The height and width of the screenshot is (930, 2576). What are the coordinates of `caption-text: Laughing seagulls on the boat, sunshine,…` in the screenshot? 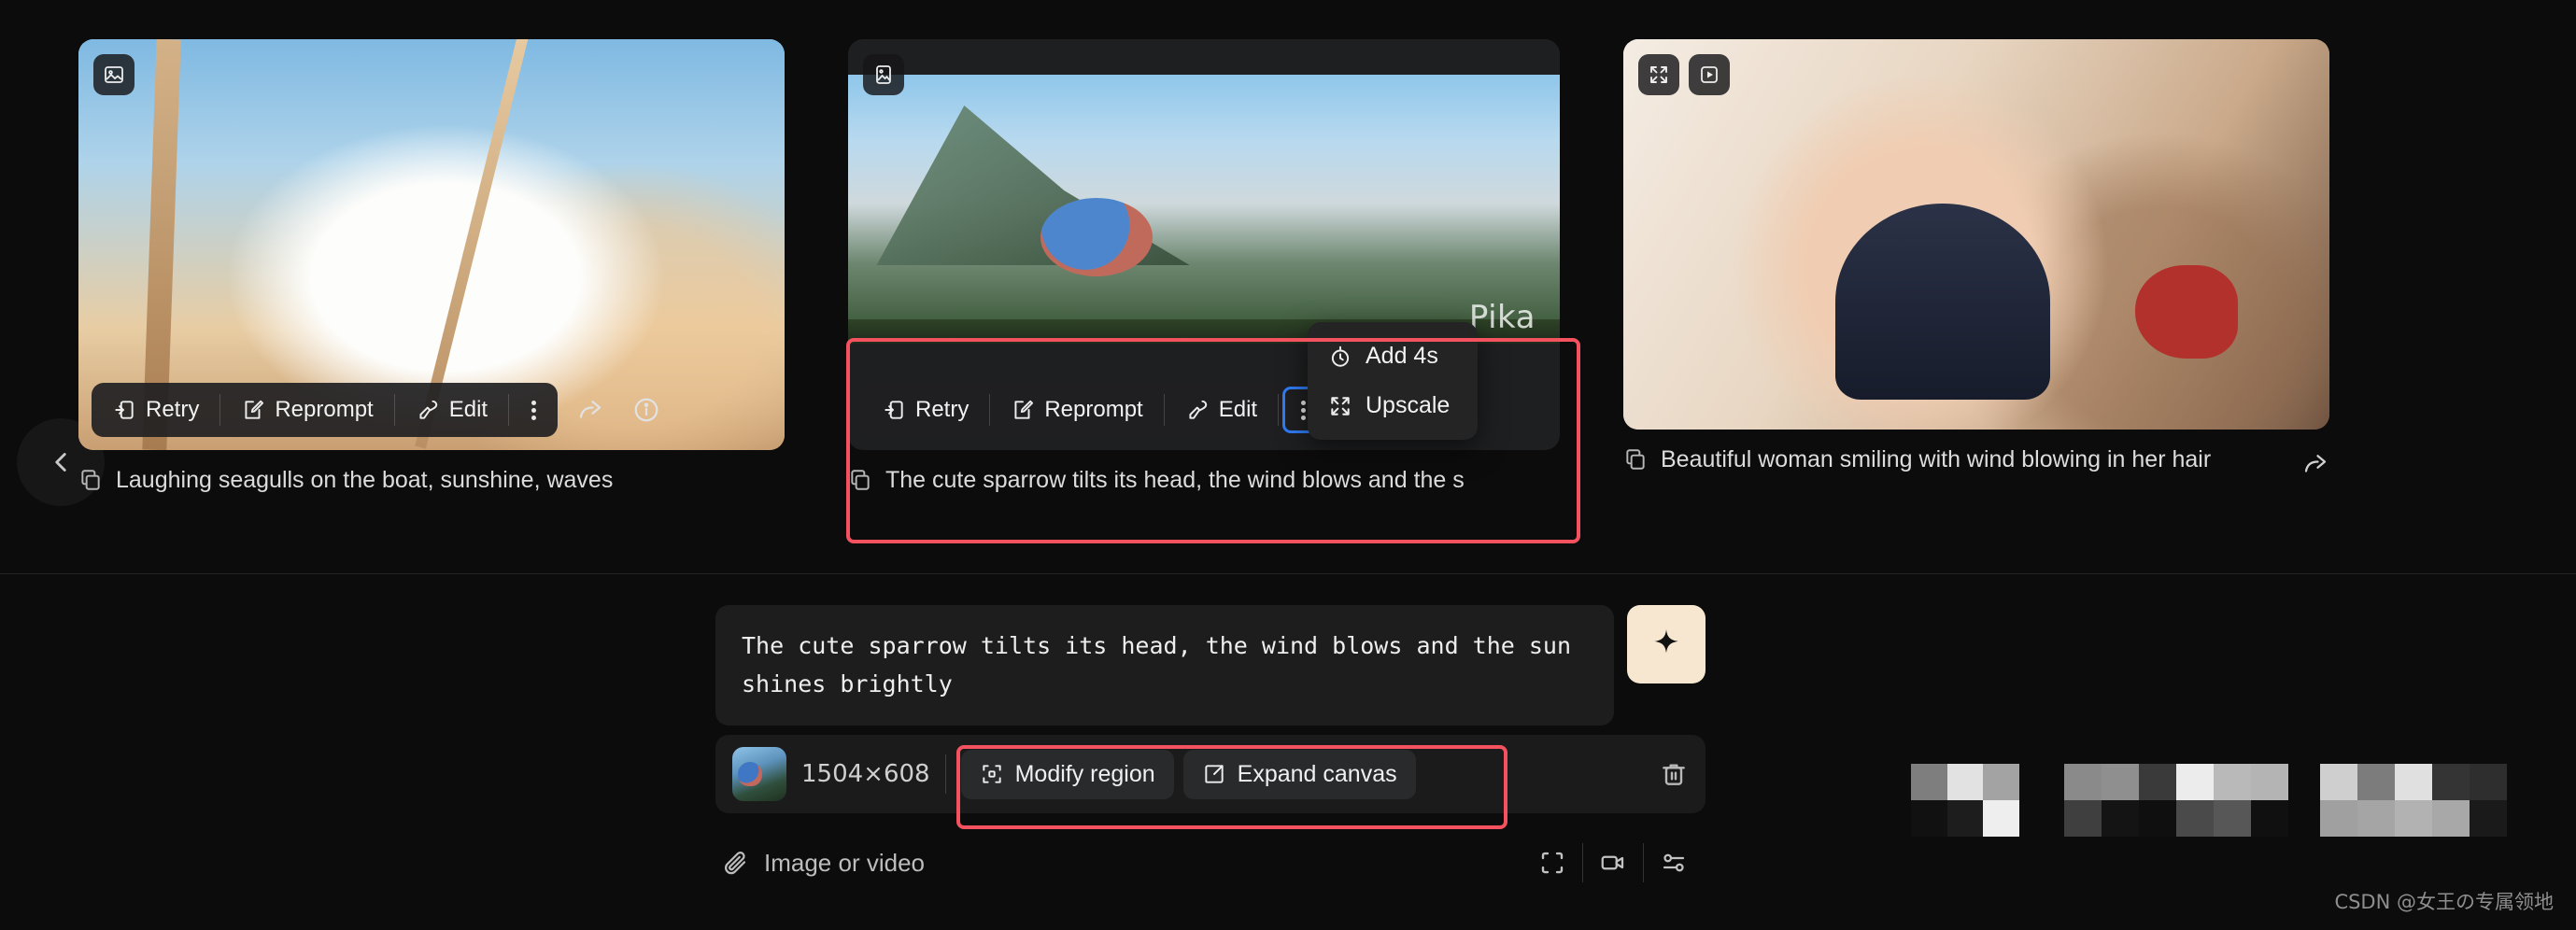 It's located at (365, 480).